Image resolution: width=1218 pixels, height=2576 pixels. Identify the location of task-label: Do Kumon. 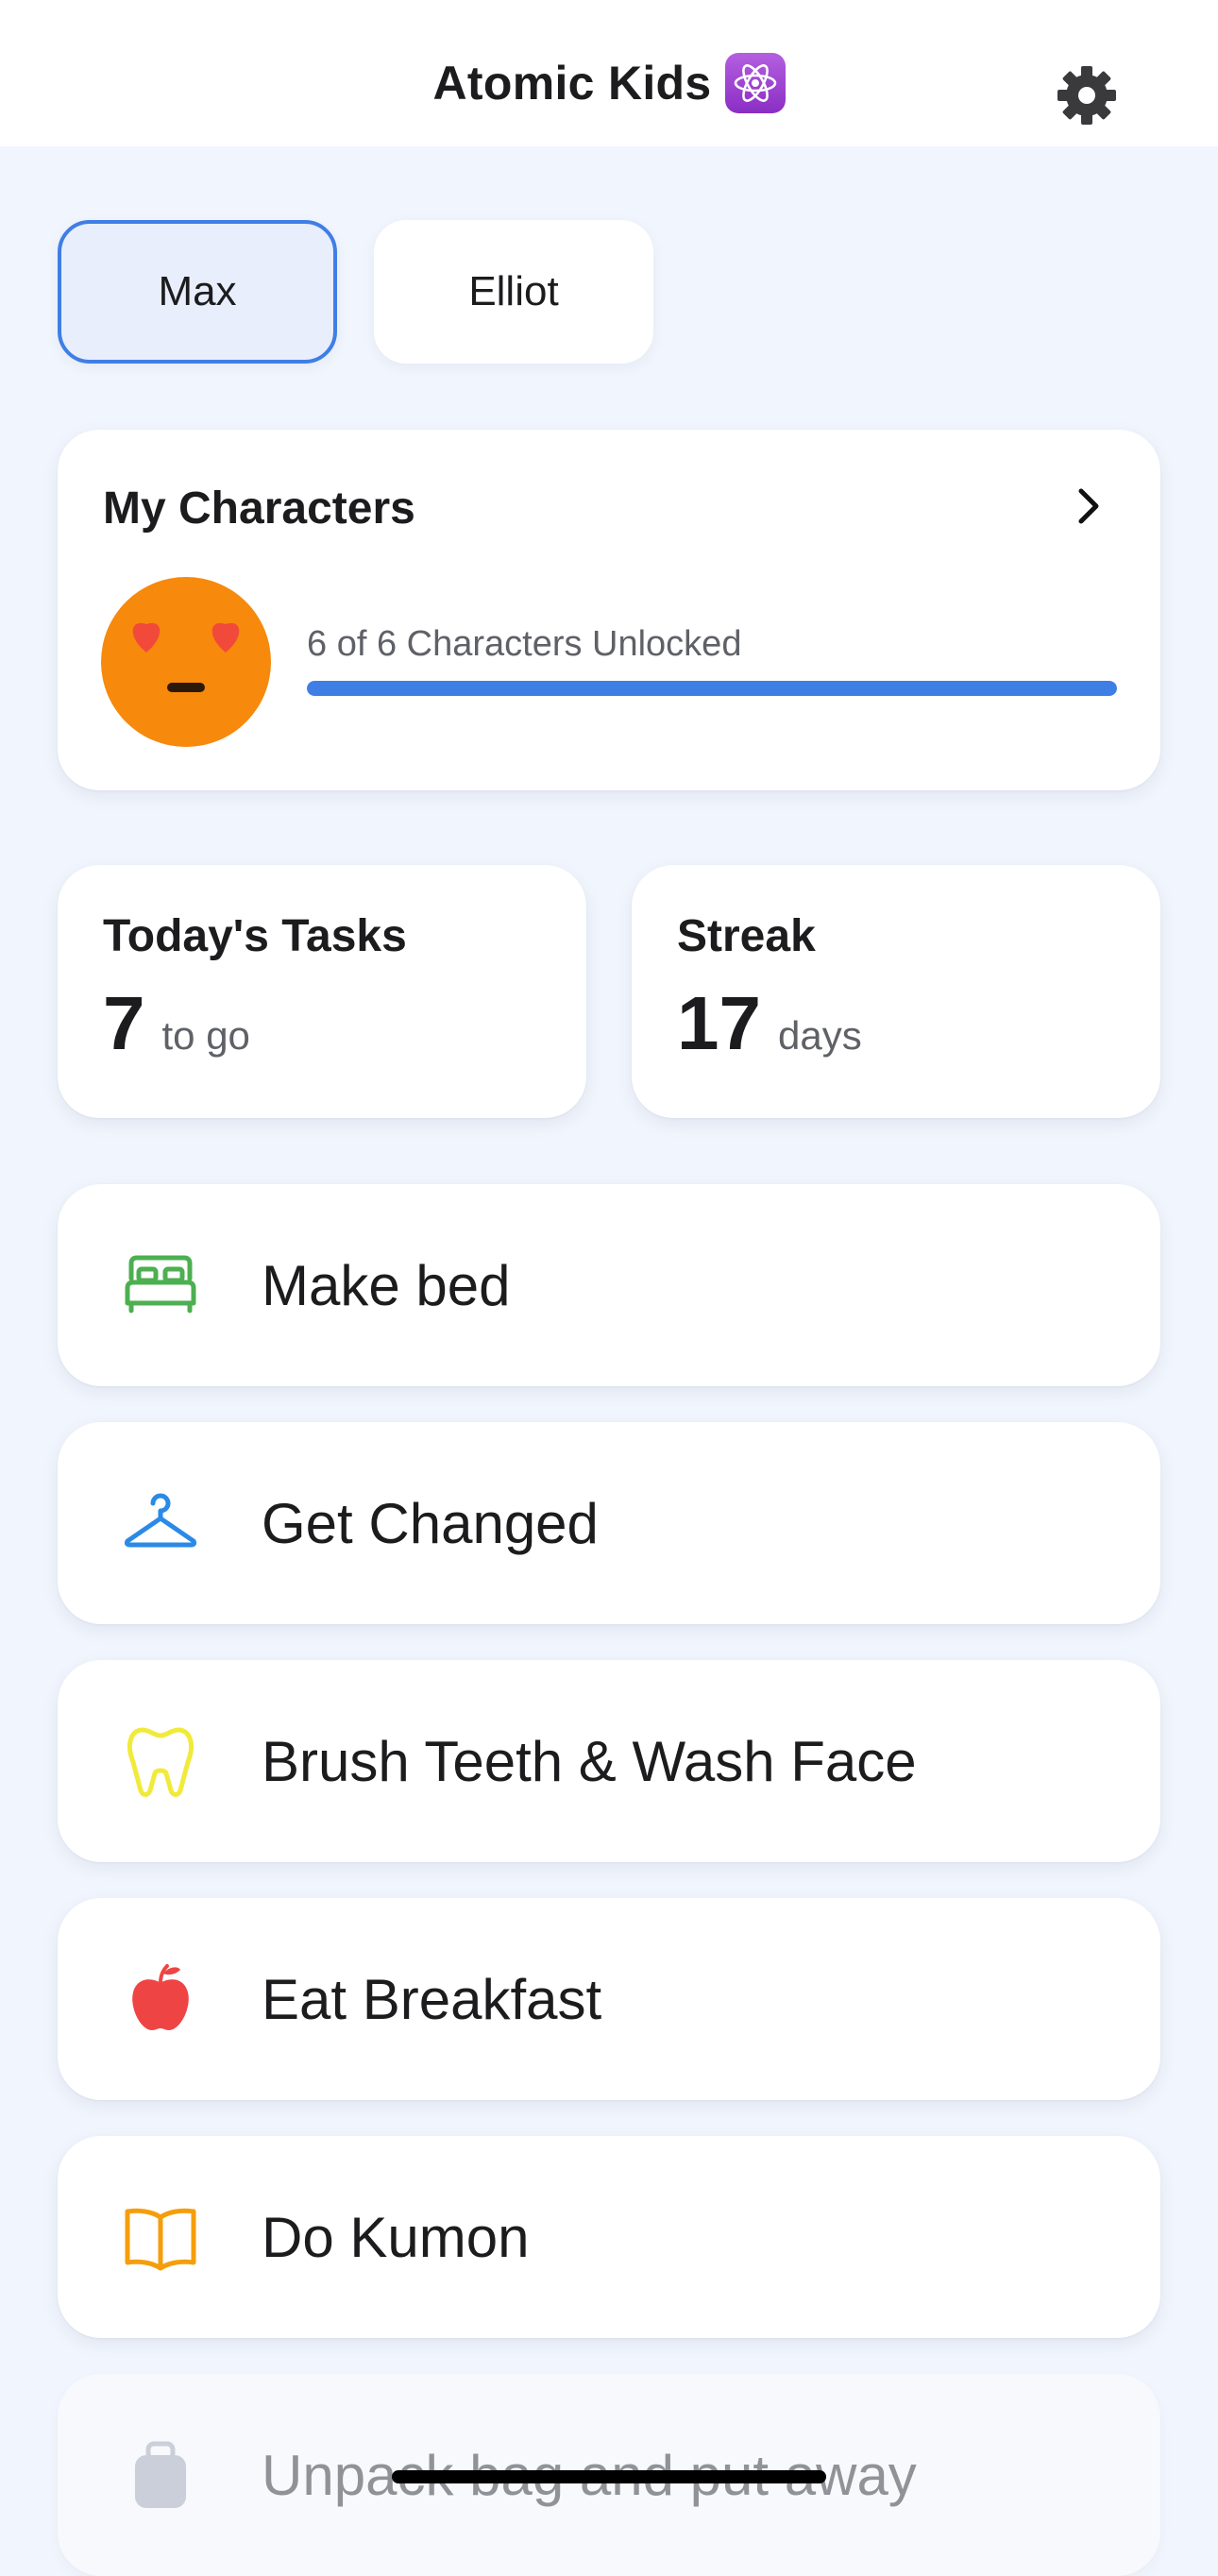
(396, 2237).